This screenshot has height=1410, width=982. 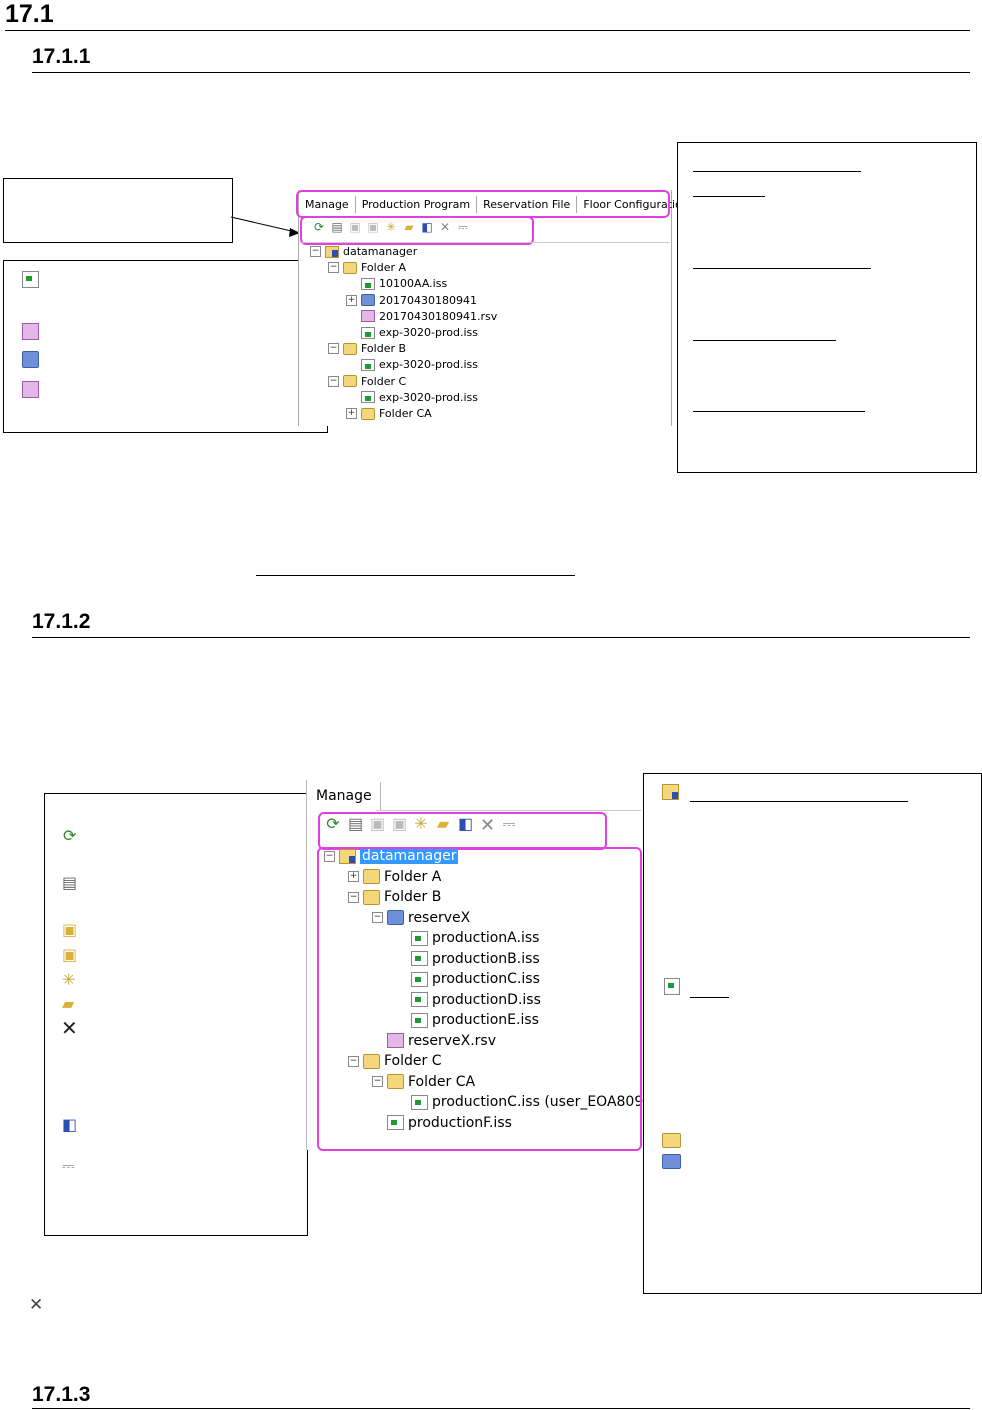 What do you see at coordinates (384, 268) in the screenshot?
I see `tree-node-label: Folder A` at bounding box center [384, 268].